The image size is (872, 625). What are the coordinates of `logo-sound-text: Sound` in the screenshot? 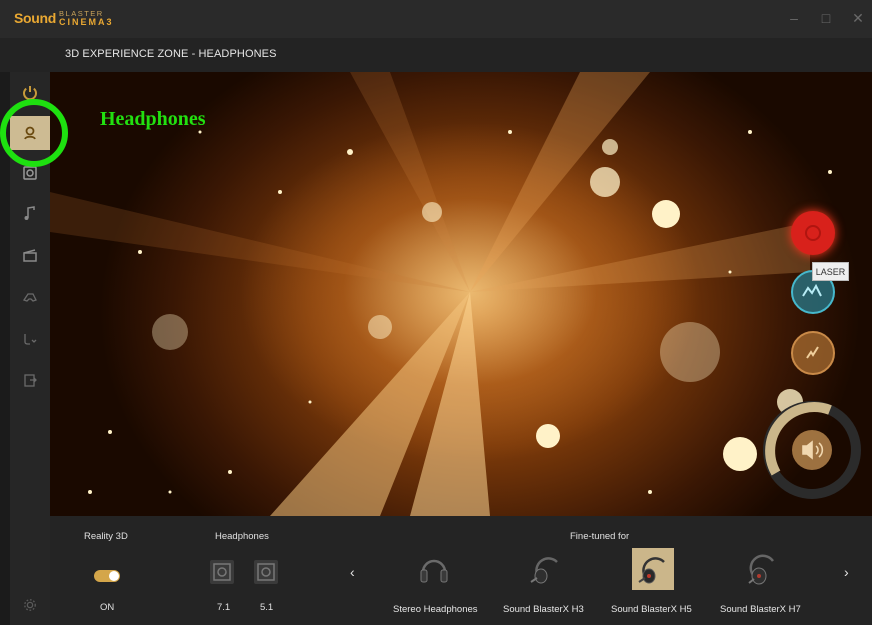 It's located at (35, 18).